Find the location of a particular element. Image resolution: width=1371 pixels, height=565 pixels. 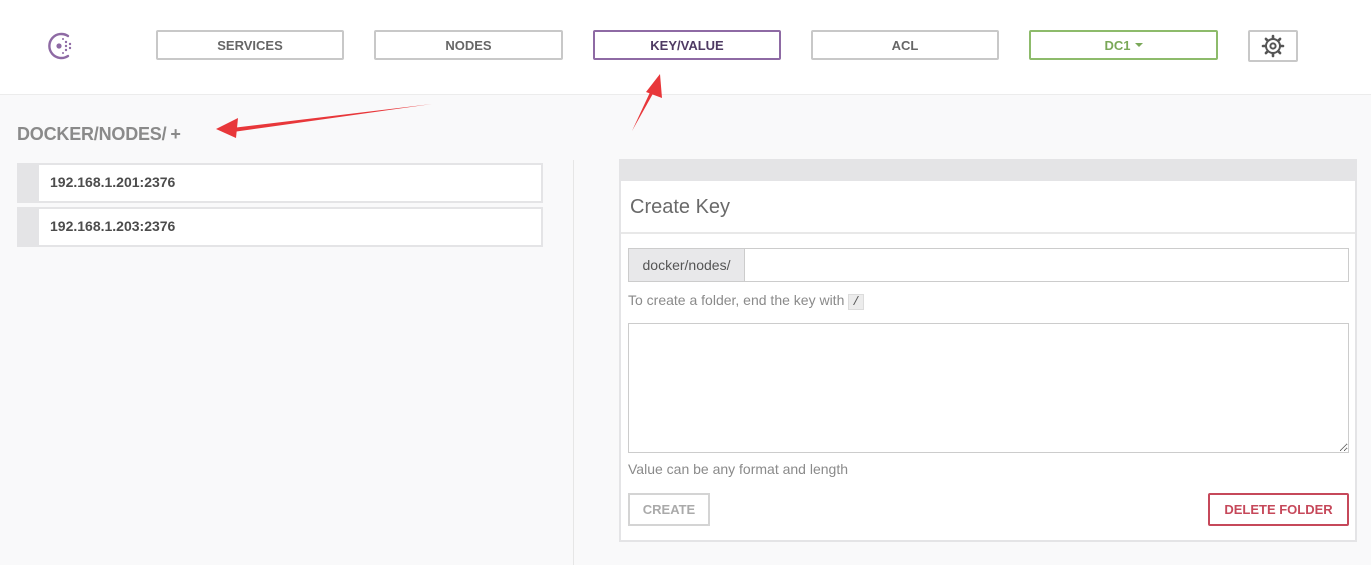

key-label: 192.168.1.201:2376 is located at coordinates (113, 182).